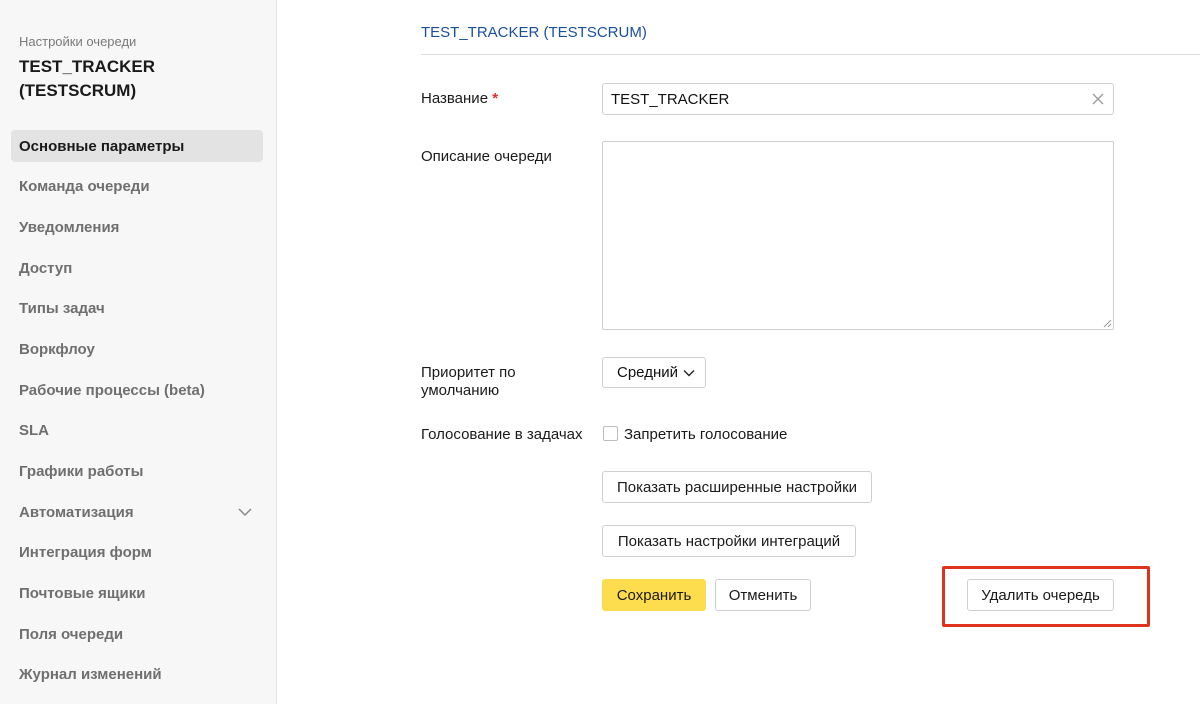 The width and height of the screenshot is (1200, 704). I want to click on sidebar-item-basic-params: Основные параметры, so click(137, 146).